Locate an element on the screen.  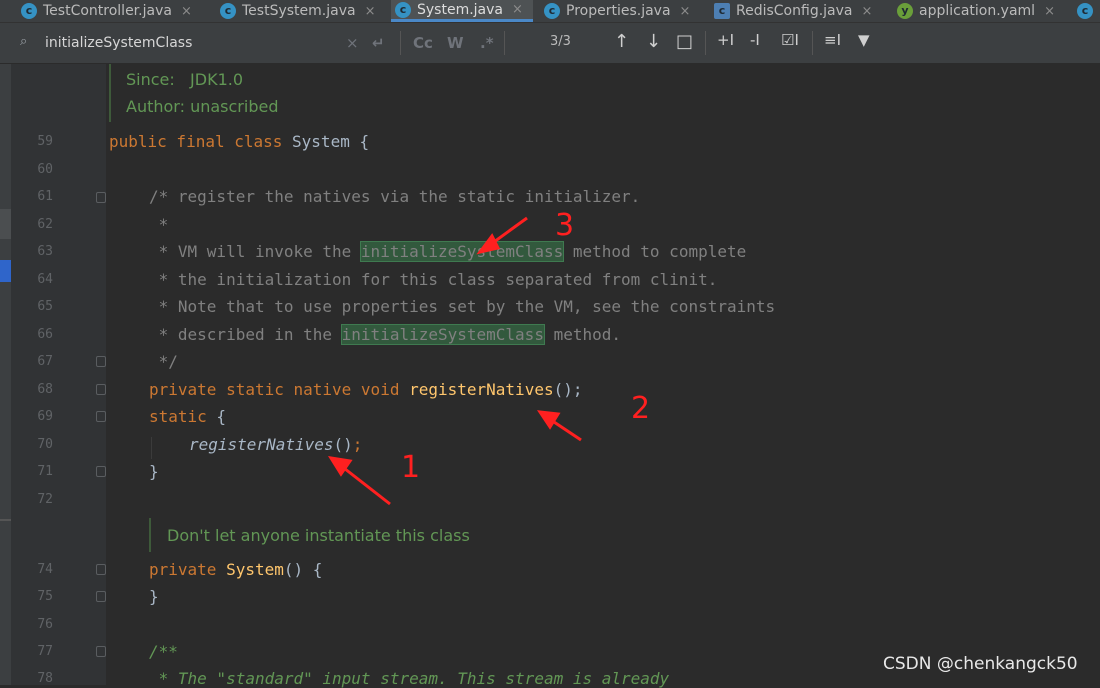
annotation-number-1: 1 is located at coordinates (411, 467).